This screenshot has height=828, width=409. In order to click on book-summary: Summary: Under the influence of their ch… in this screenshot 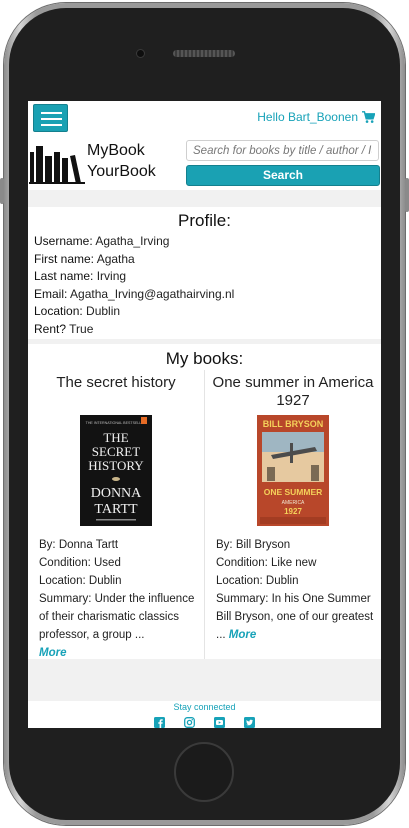, I will do `click(119, 617)`.